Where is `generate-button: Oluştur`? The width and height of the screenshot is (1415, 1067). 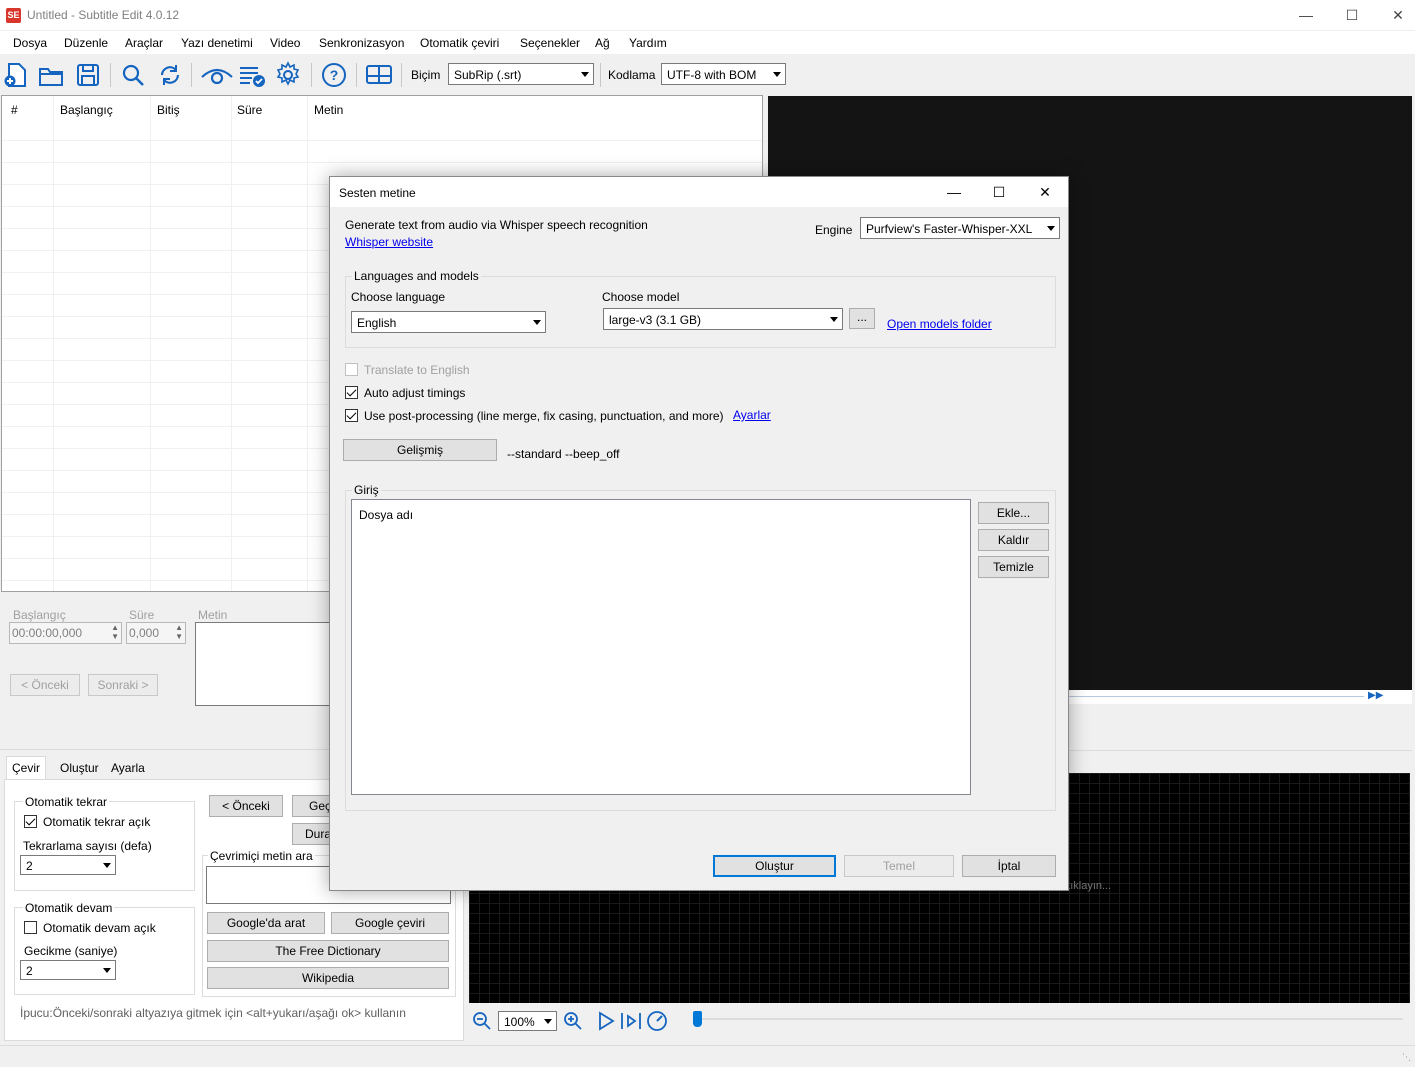
generate-button: Oluştur is located at coordinates (774, 866).